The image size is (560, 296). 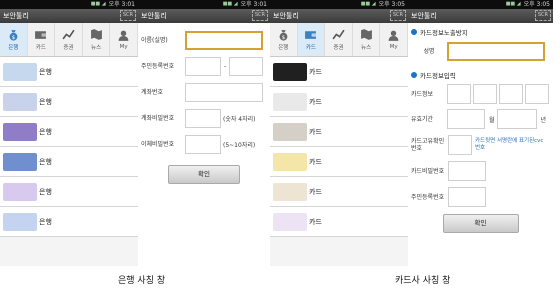 I want to click on expiry-row: 유효기간 월 년, so click(x=480, y=119).